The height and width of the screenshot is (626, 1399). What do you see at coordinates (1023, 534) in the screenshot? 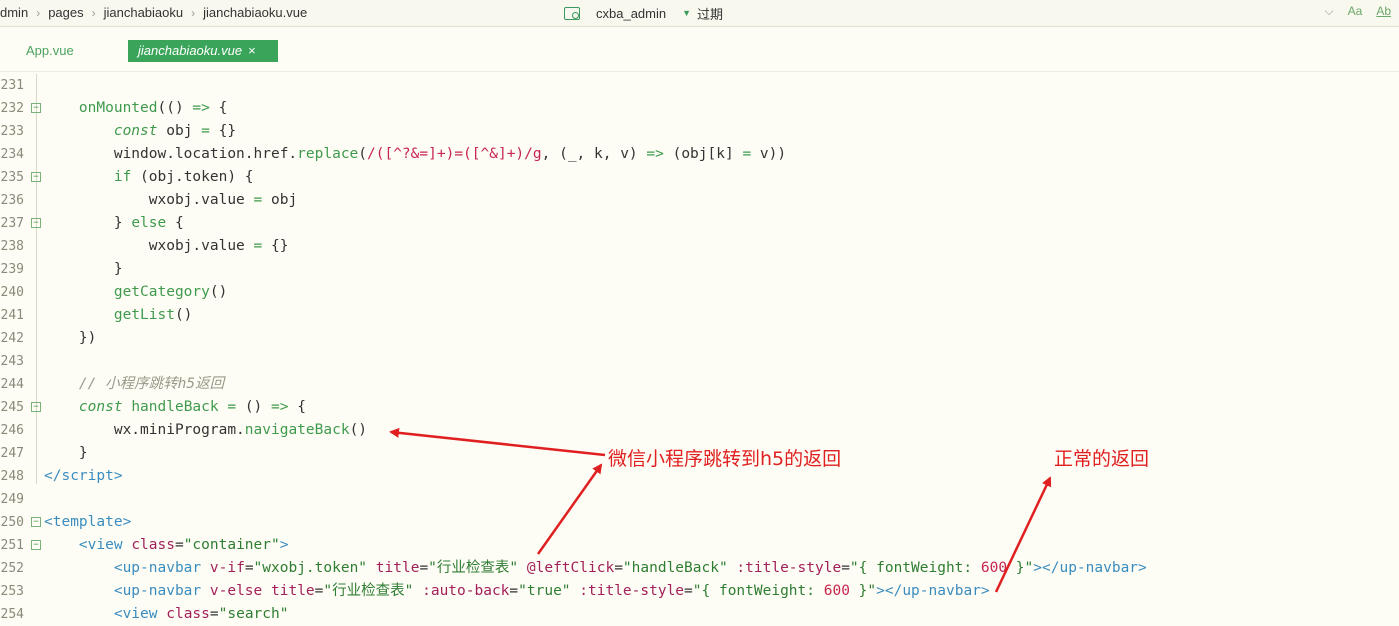
I see `arrow-to-auto-back` at bounding box center [1023, 534].